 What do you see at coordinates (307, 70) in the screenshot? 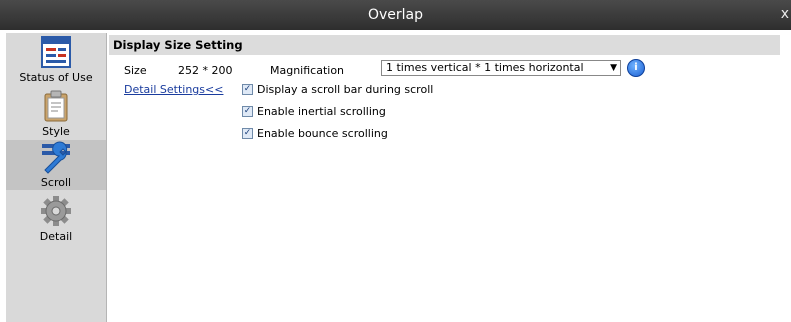
I see `magnification-label: Magnification` at bounding box center [307, 70].